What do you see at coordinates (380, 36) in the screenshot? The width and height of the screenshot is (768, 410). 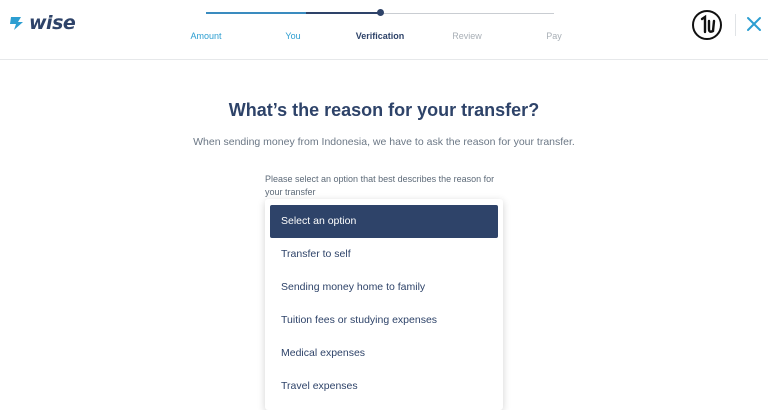 I see `step-verification: Verification` at bounding box center [380, 36].